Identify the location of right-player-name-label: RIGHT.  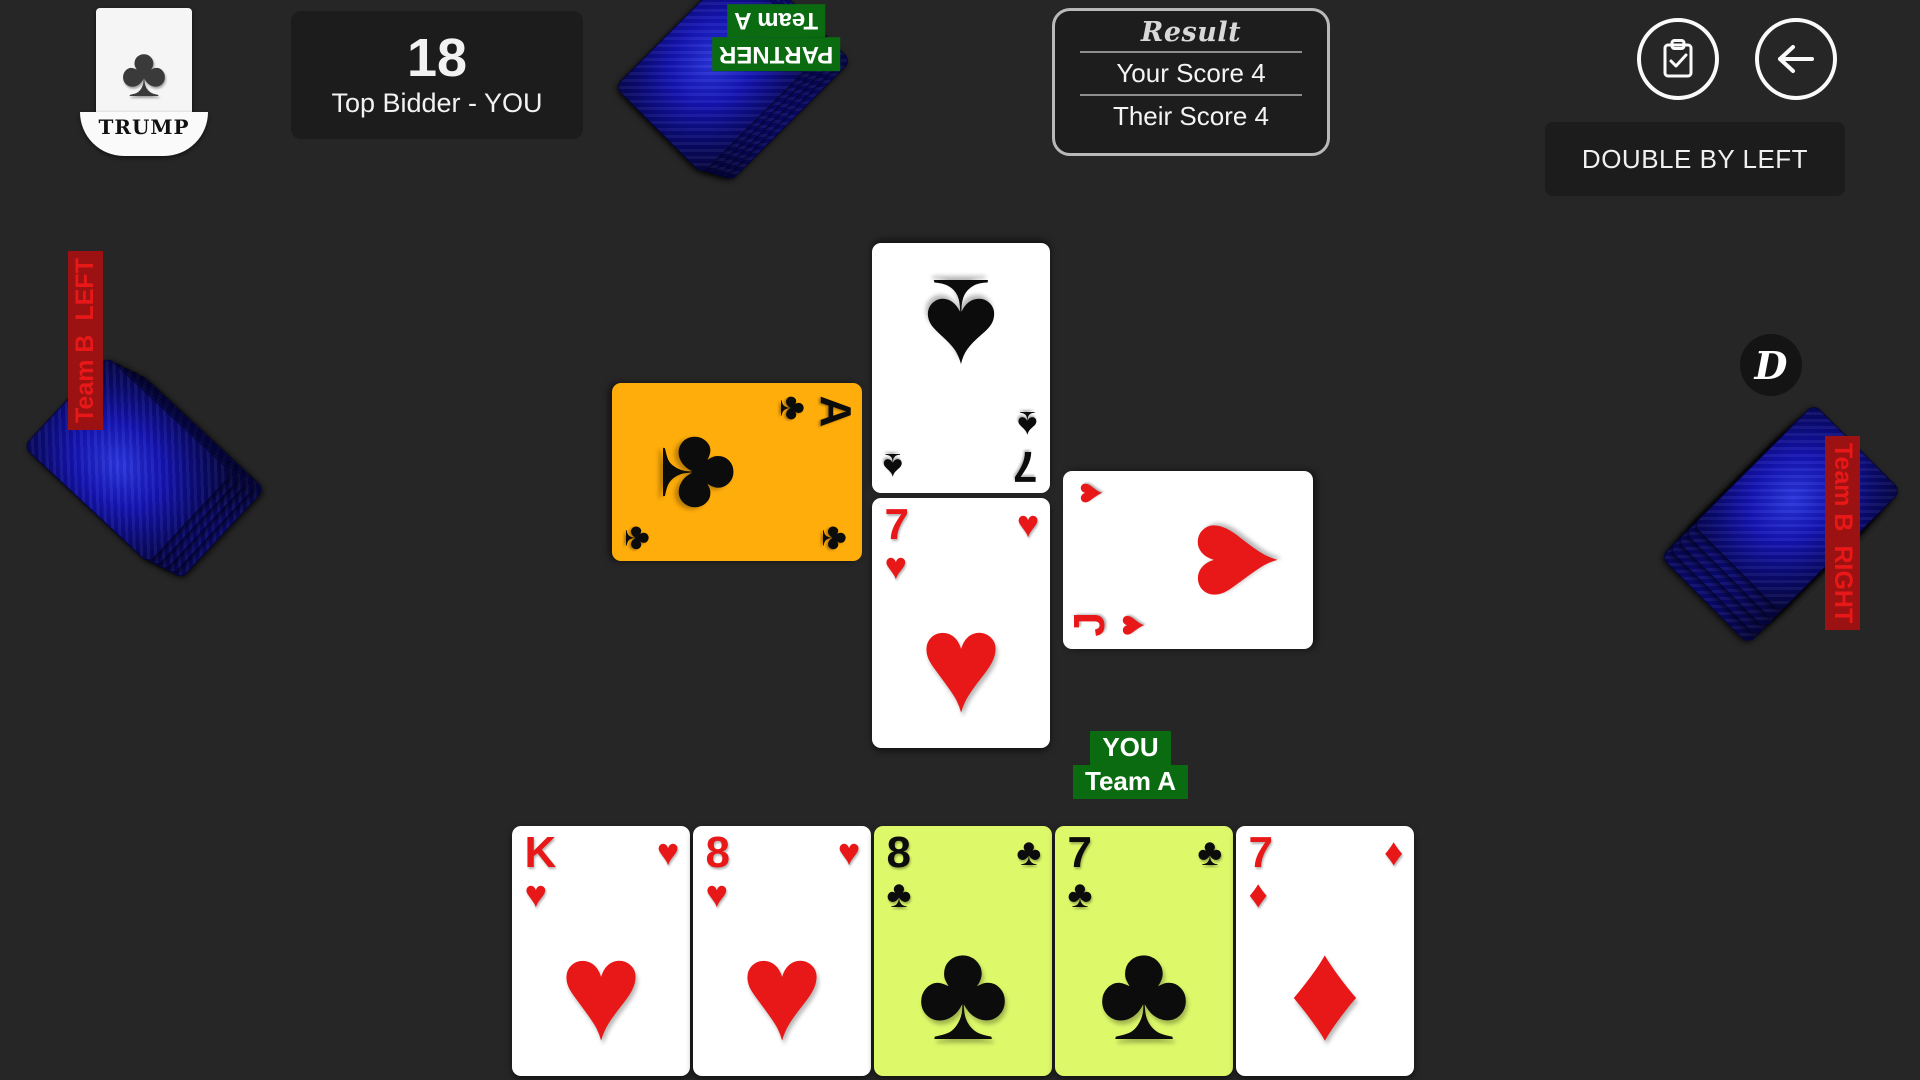
(1842, 584).